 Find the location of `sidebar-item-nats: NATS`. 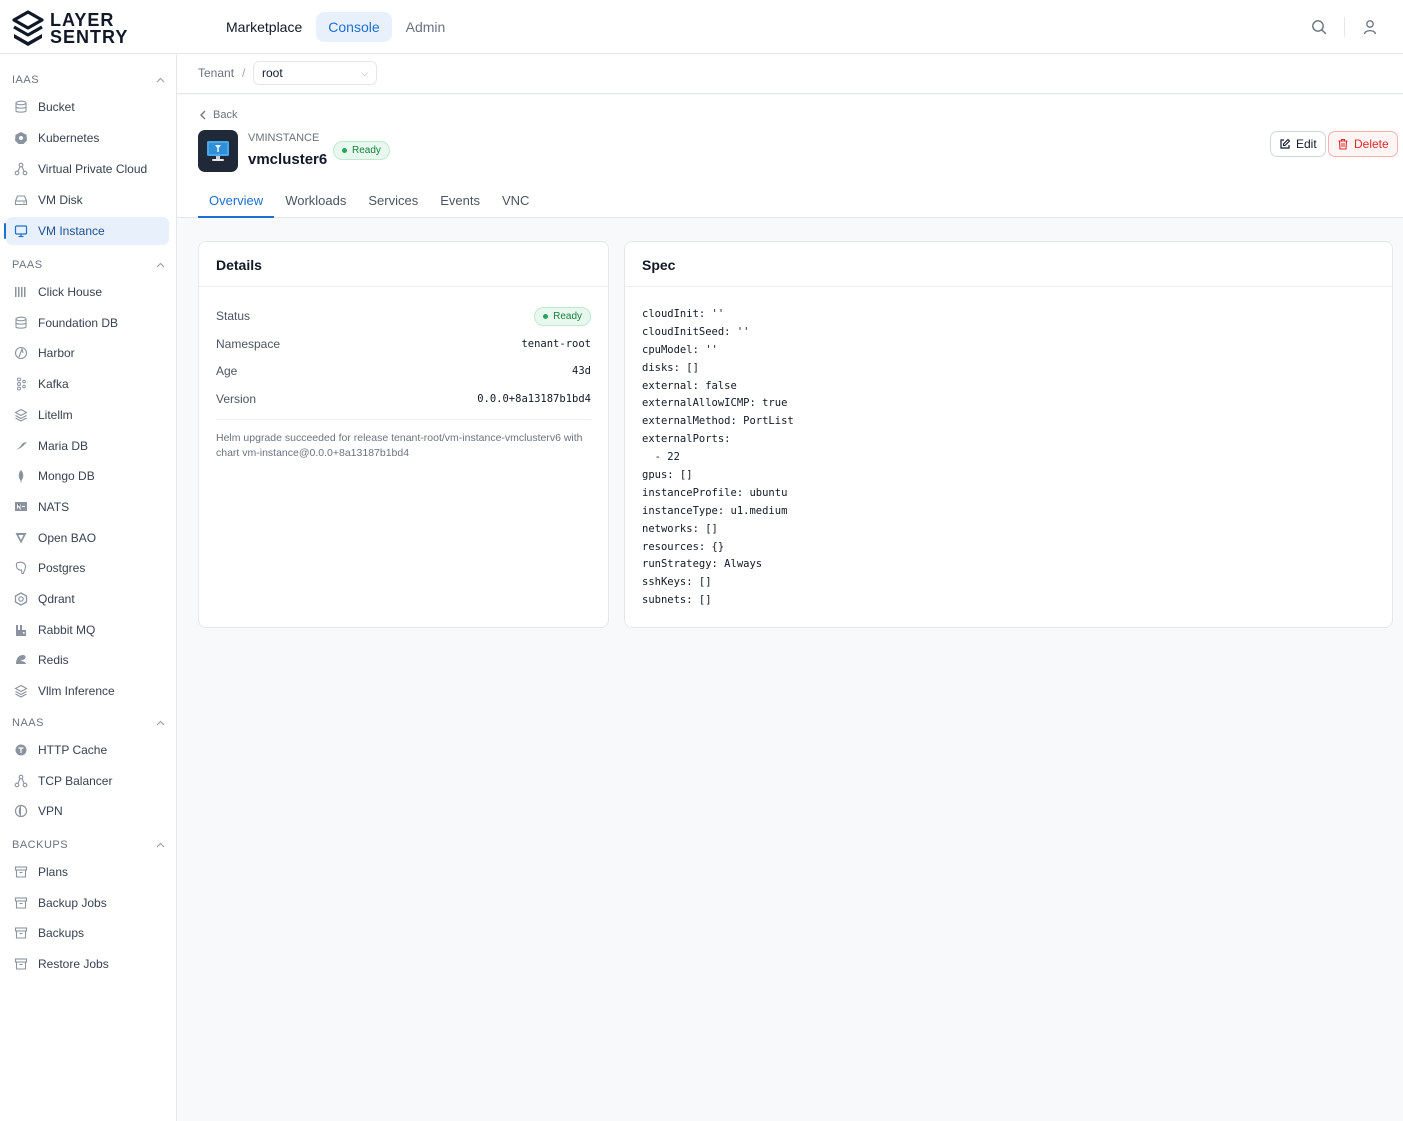

sidebar-item-nats: NATS is located at coordinates (87, 507).